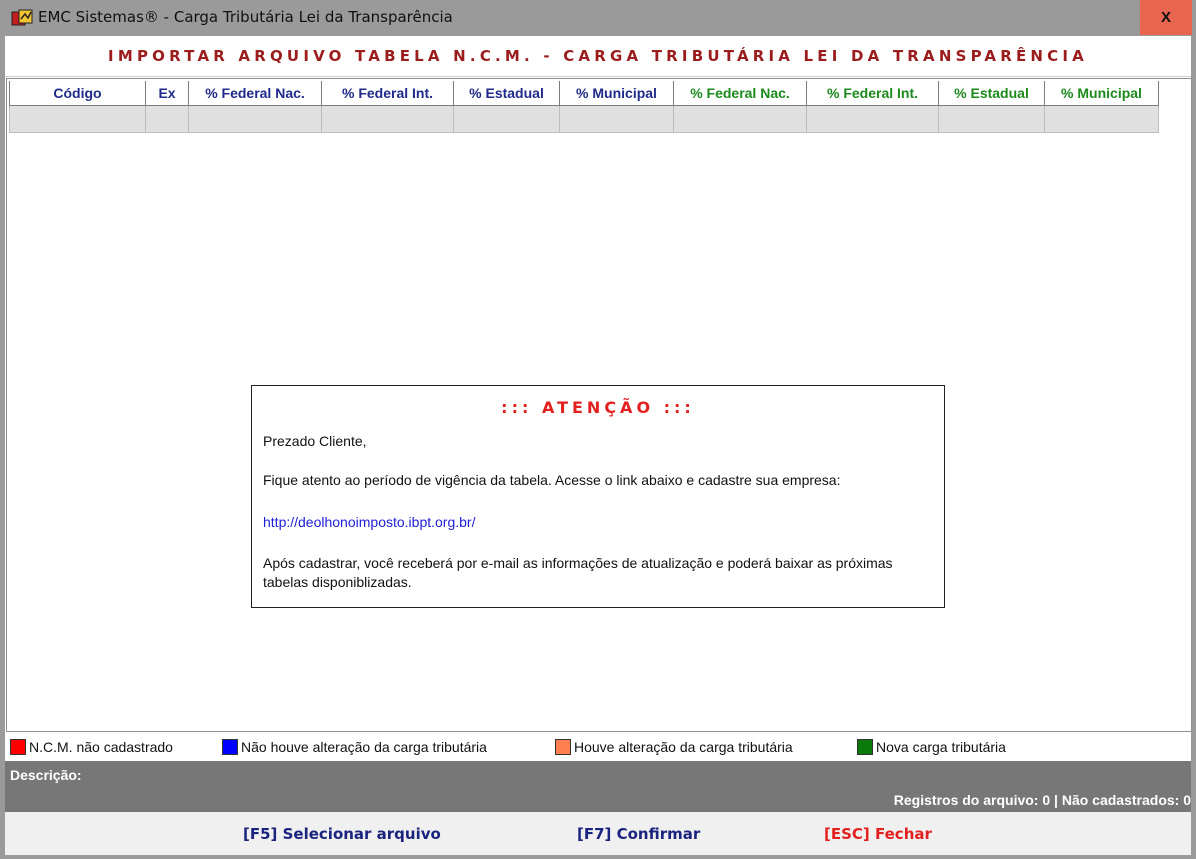 The image size is (1196, 859). Describe the element at coordinates (77, 93) in the screenshot. I see `column-header-codigo: Código` at that location.